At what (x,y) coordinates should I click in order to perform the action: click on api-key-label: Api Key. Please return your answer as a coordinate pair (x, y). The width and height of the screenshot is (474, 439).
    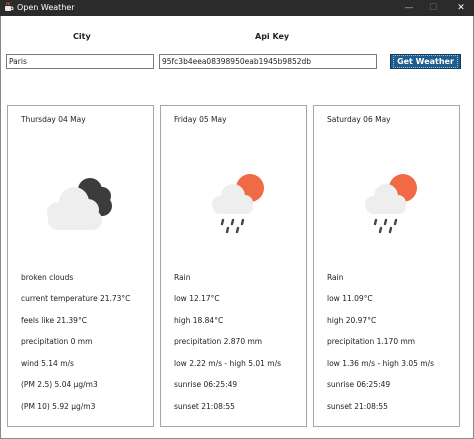
    Looking at the image, I should click on (272, 36).